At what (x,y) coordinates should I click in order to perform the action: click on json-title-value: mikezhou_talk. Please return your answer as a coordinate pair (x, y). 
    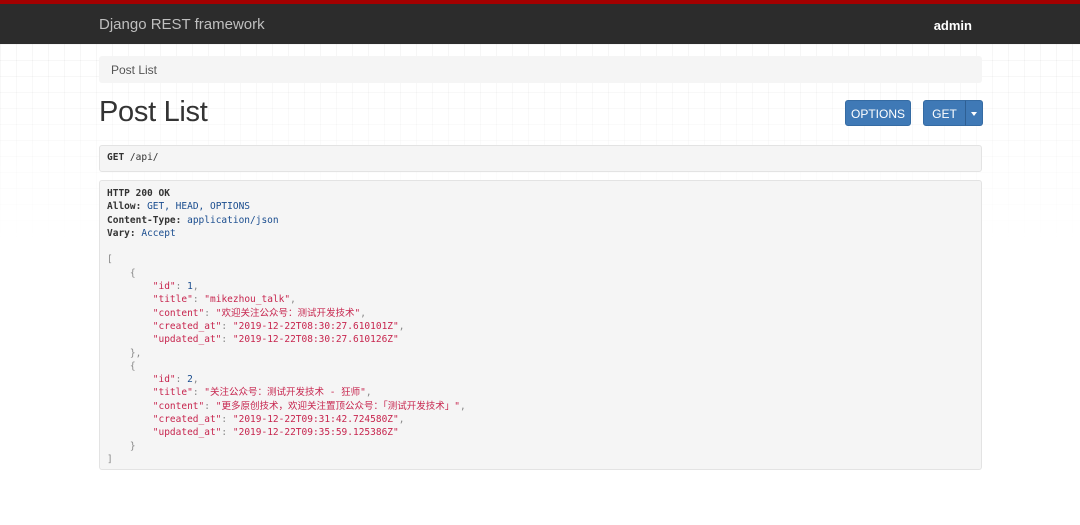
    Looking at the image, I should click on (247, 300).